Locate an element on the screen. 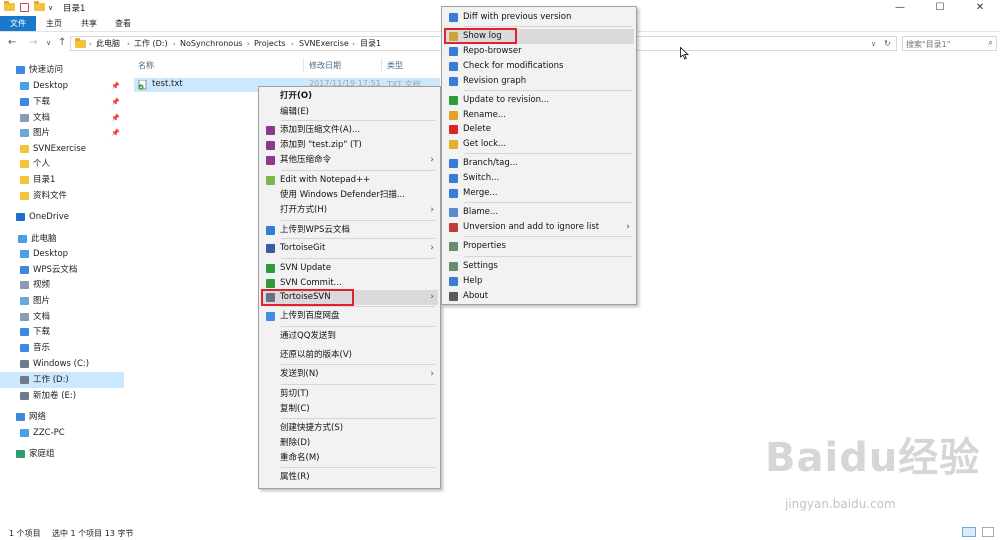  context-menu-item: 属性(R) is located at coordinates (349, 477).